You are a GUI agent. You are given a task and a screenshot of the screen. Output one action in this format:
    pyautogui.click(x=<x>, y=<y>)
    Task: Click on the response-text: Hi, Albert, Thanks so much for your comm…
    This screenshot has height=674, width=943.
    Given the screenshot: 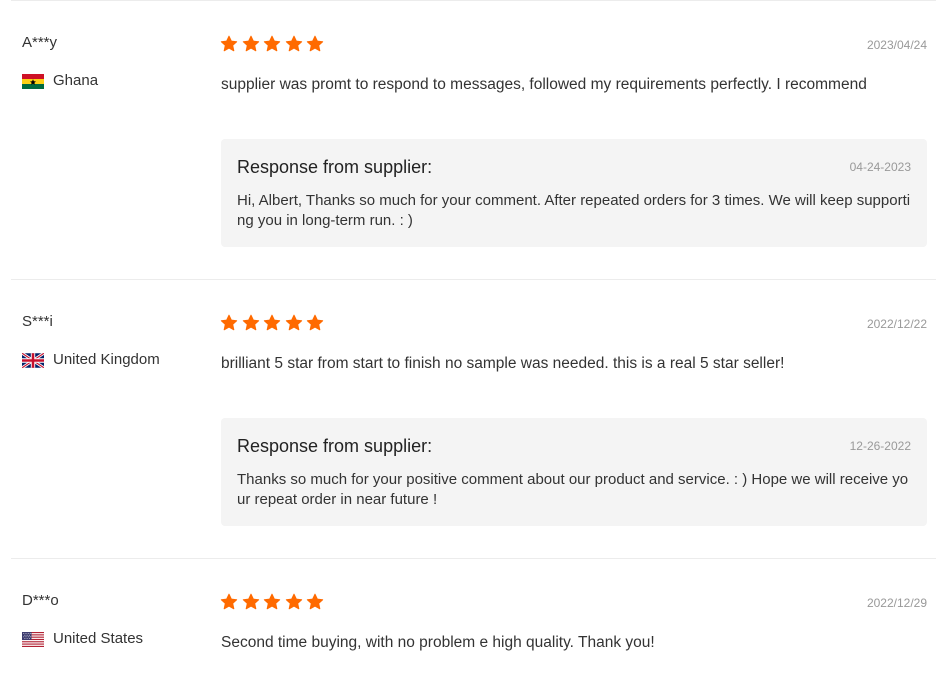 What is the action you would take?
    pyautogui.click(x=574, y=210)
    